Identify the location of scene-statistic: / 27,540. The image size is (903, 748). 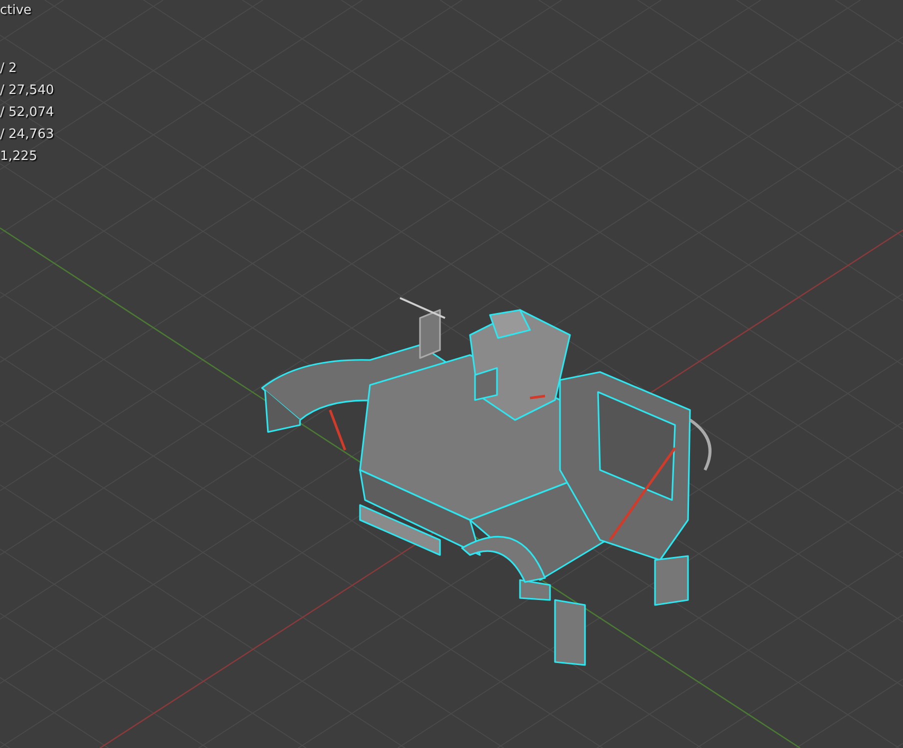
(27, 91).